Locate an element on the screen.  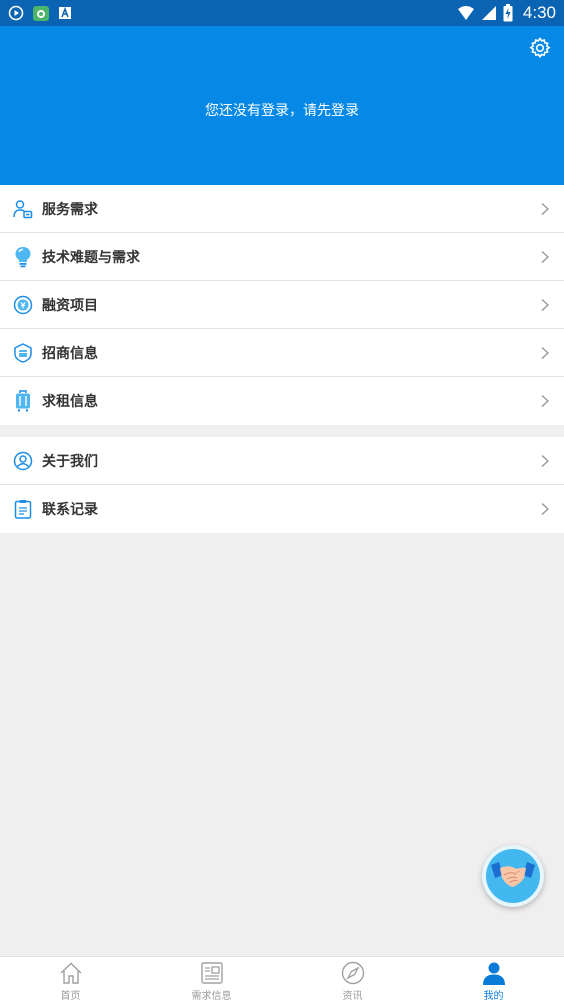
status-bar: 4:30 is located at coordinates (282, 13).